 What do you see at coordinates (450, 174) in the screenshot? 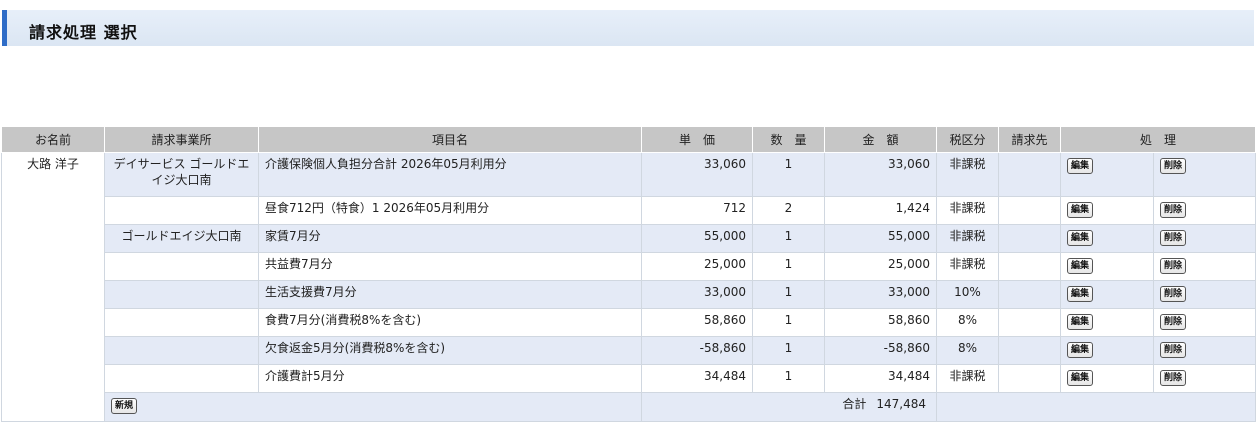
I see `item-cell: 介護保険個人負担分合計 2026年05月利用分` at bounding box center [450, 174].